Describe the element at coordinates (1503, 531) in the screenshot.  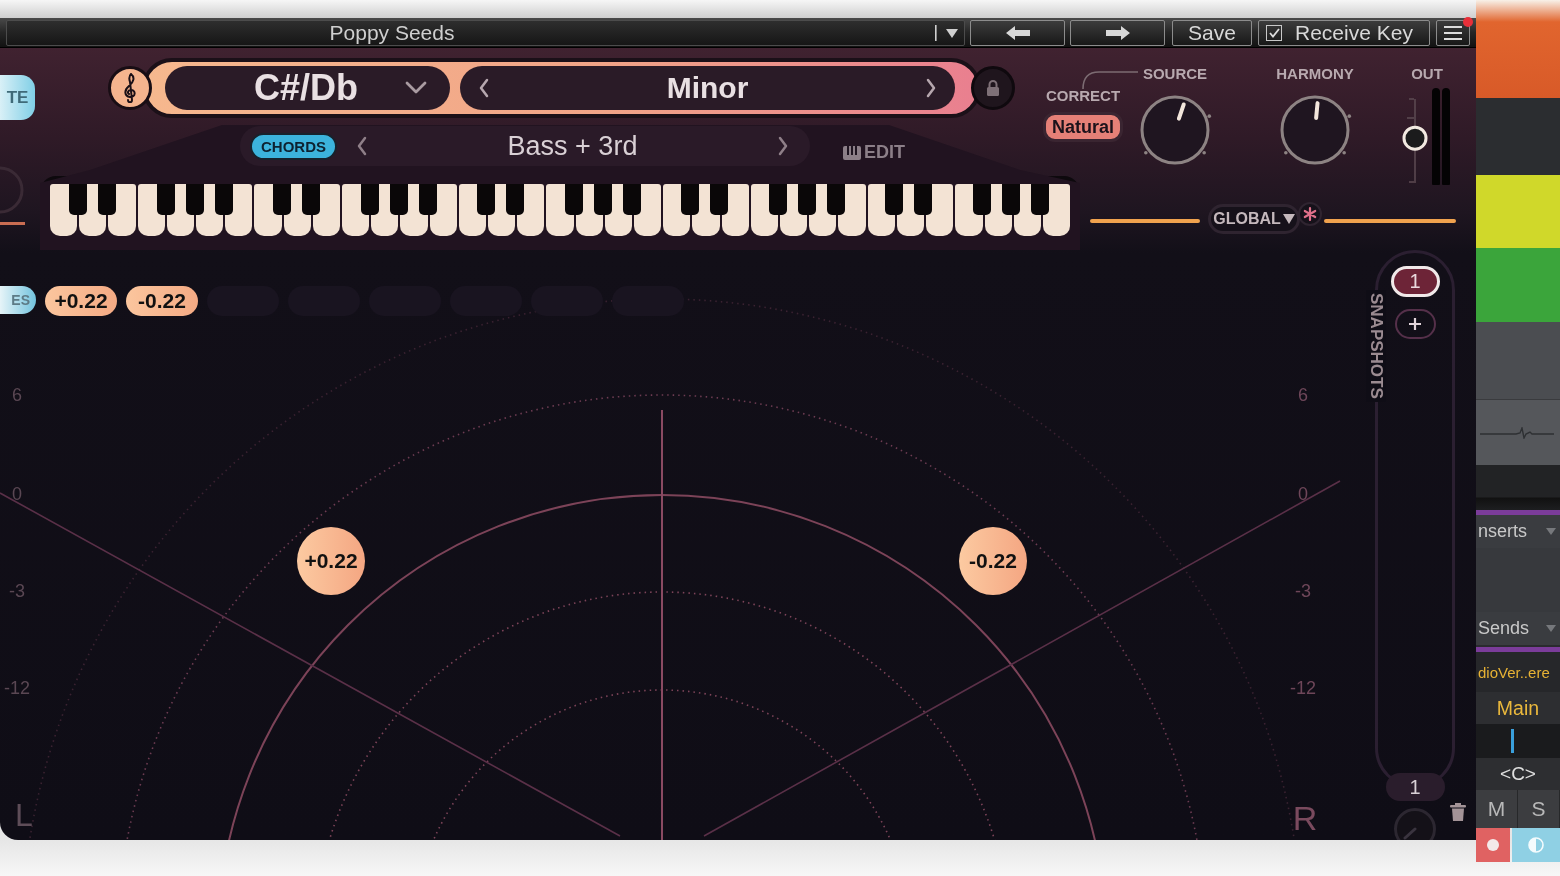
I see `section-label: nserts` at that location.